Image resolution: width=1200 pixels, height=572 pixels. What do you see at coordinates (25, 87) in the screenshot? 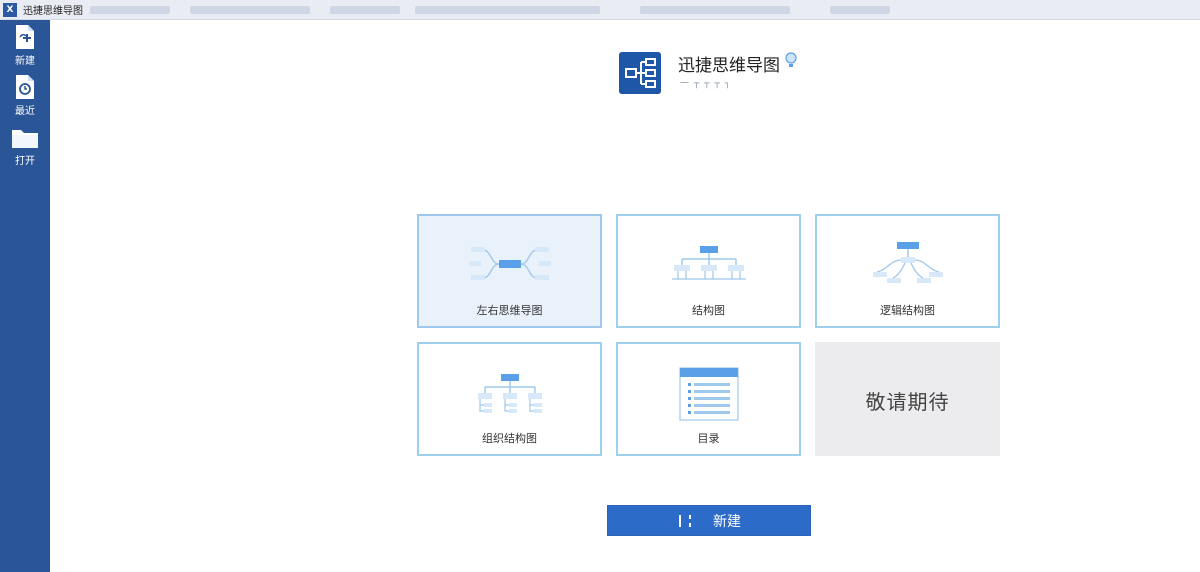
I see `recent-file-icon` at bounding box center [25, 87].